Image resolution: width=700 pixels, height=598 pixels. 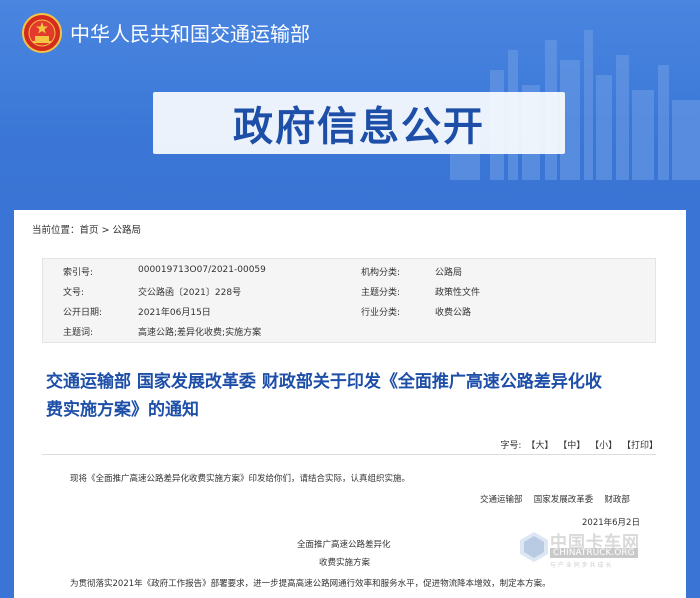 What do you see at coordinates (190, 32) in the screenshot?
I see `ministry-name: 中华人民共和国交通运输部` at bounding box center [190, 32].